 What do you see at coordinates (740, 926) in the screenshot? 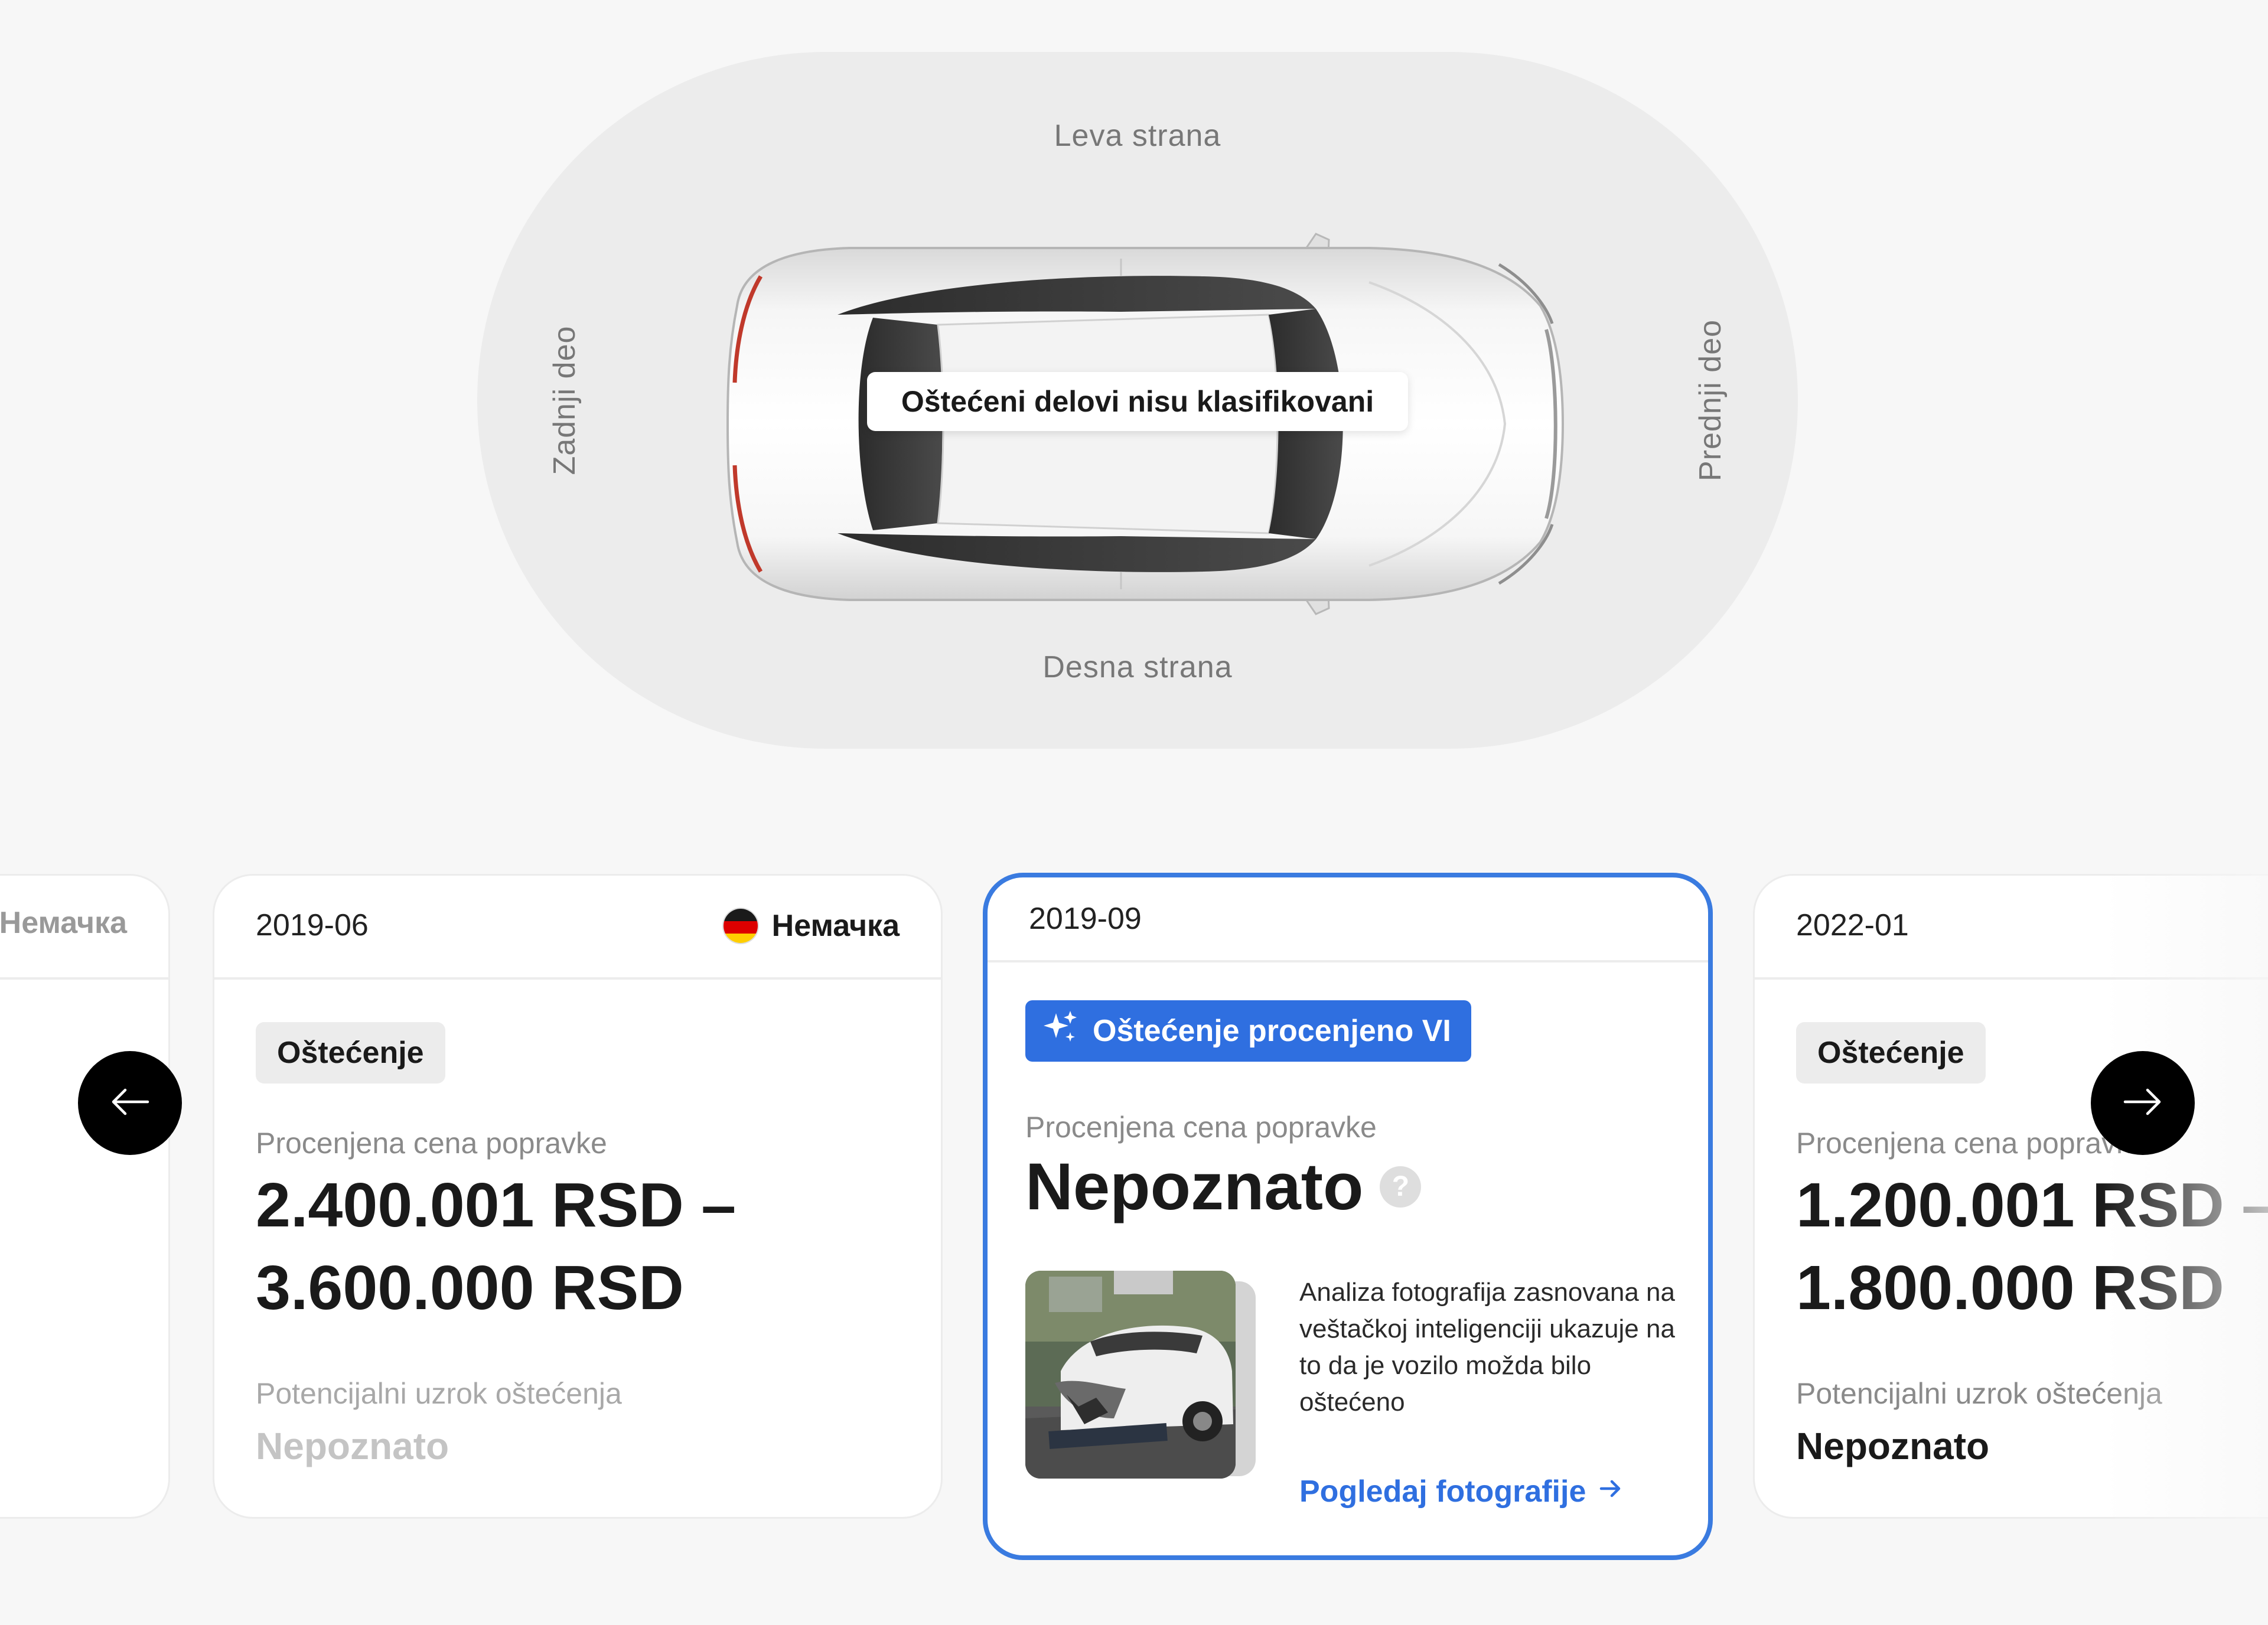
I see `germany-flag-icon` at bounding box center [740, 926].